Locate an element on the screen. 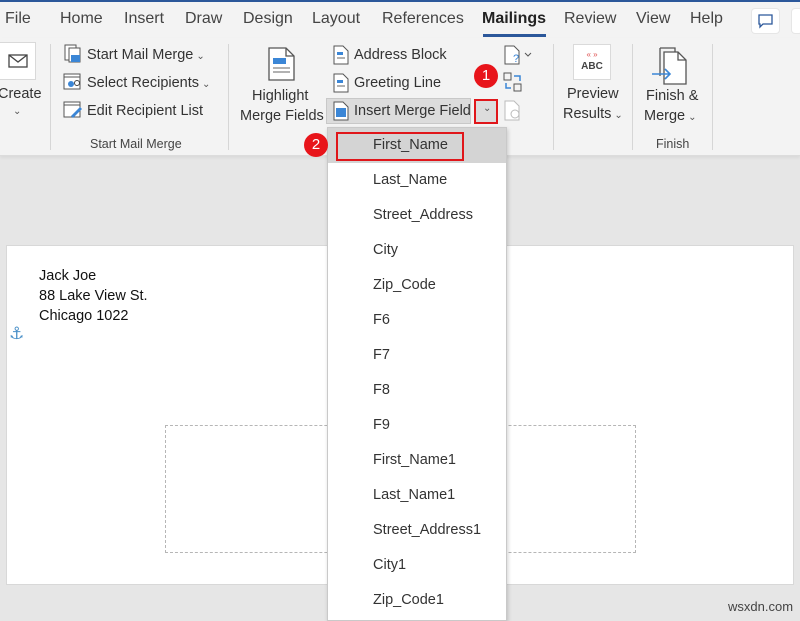  merge-field-item: City1 is located at coordinates (417, 565).